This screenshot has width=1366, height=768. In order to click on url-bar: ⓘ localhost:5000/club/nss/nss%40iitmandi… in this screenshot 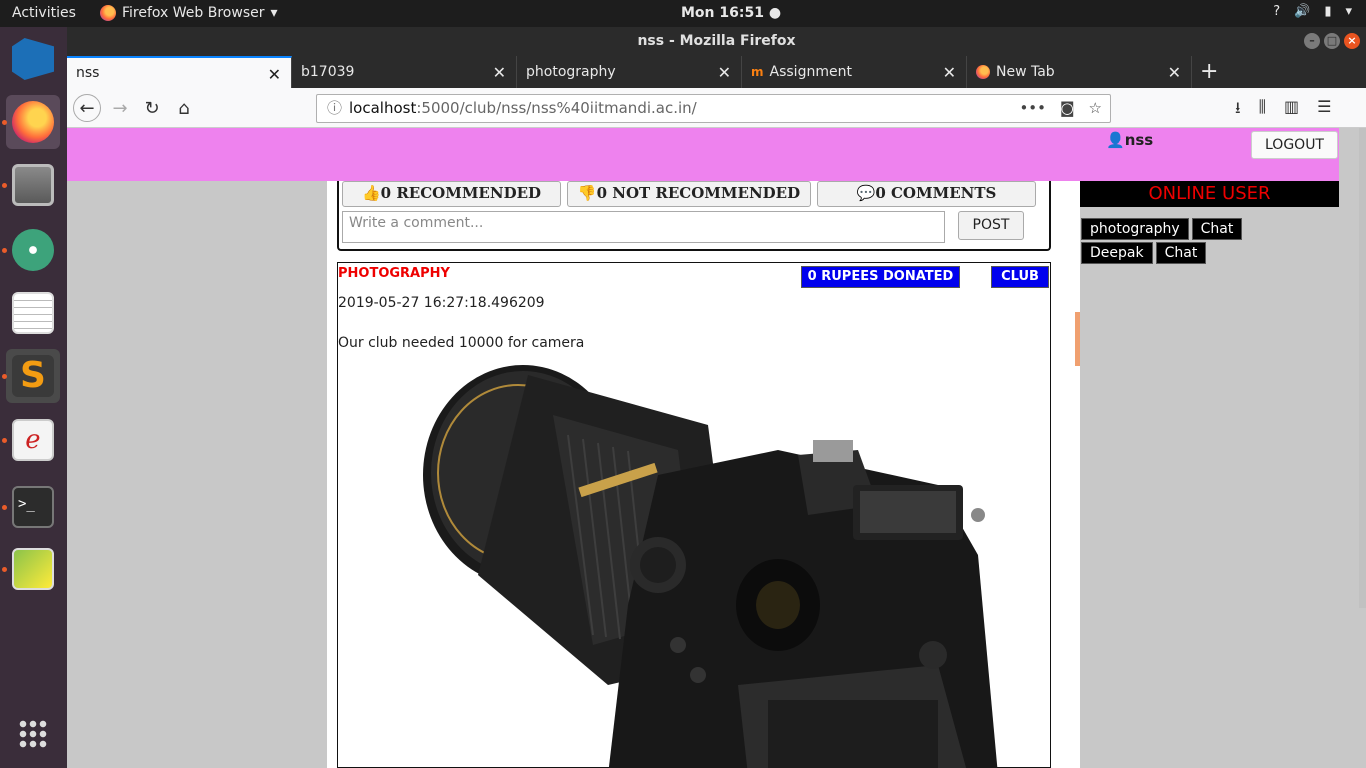, I will do `click(713, 108)`.